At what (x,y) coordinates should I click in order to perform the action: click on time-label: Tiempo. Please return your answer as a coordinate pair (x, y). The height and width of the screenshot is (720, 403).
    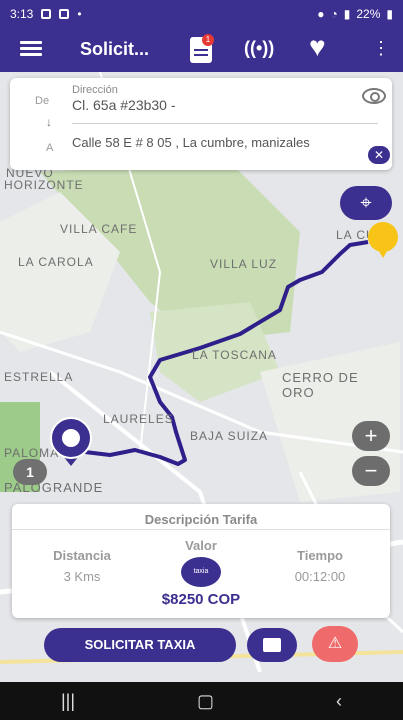
    Looking at the image, I should click on (320, 555).